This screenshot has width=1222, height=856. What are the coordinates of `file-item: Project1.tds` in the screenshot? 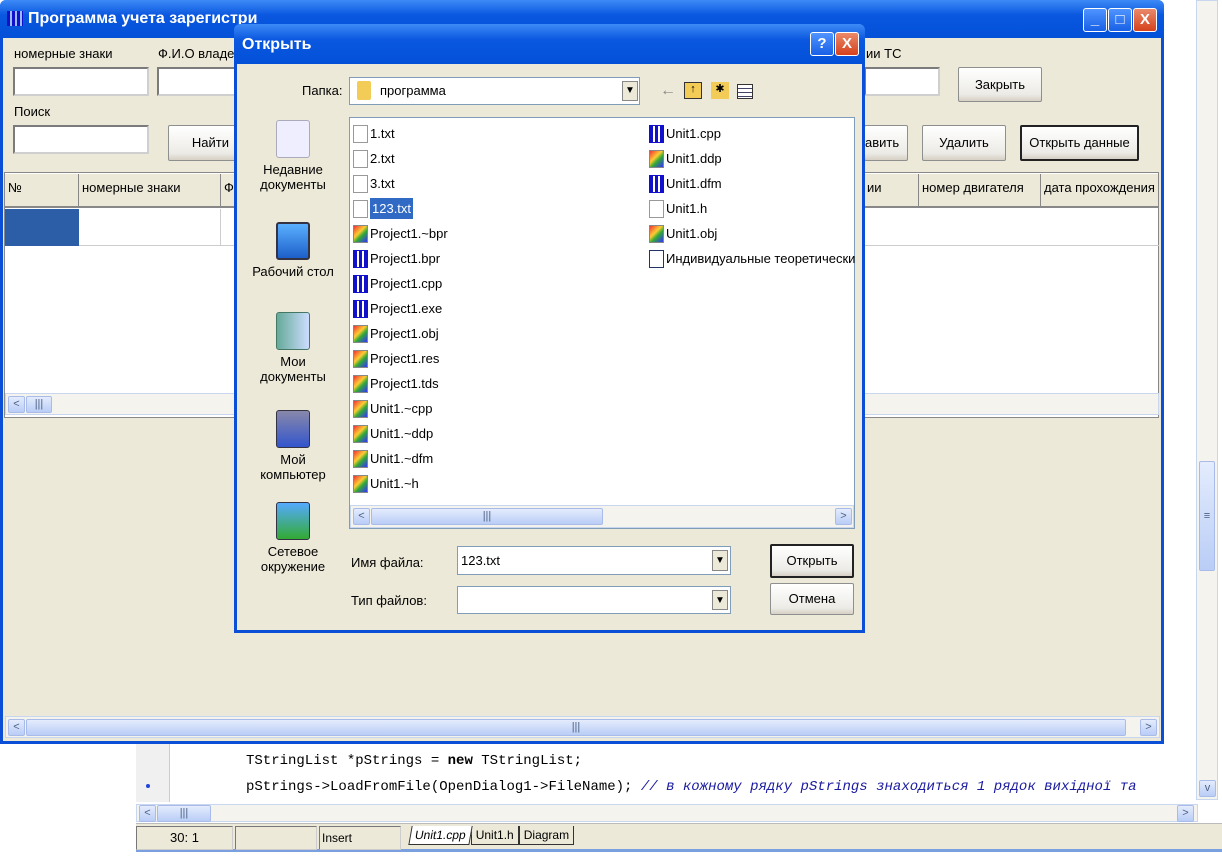 It's located at (400, 383).